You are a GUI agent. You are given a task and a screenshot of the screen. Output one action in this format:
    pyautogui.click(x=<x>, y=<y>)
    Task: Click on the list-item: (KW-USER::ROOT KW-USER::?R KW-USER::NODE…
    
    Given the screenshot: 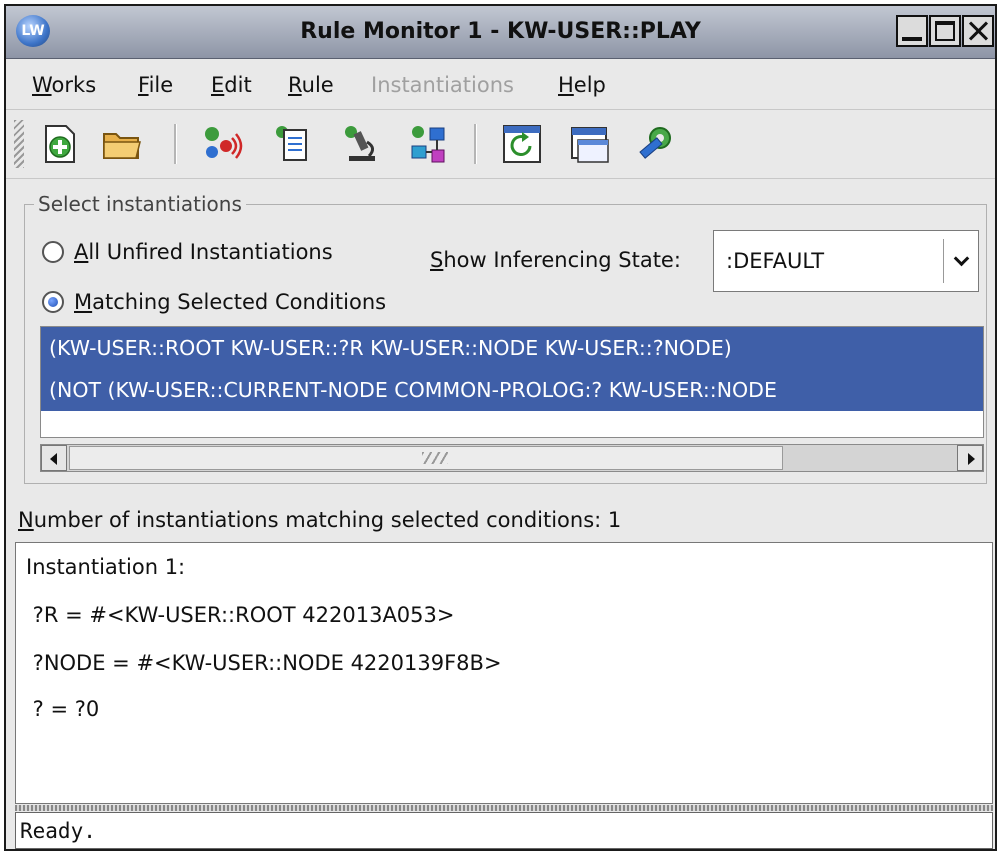 What is the action you would take?
    pyautogui.click(x=512, y=348)
    